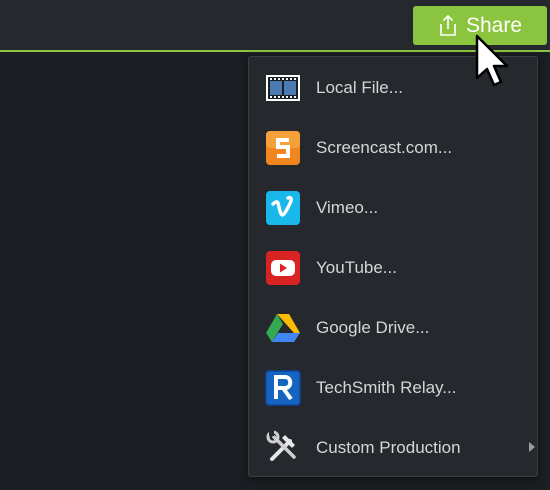 This screenshot has width=550, height=490. Describe the element at coordinates (492, 60) in the screenshot. I see `mouse-cursor-icon` at that location.